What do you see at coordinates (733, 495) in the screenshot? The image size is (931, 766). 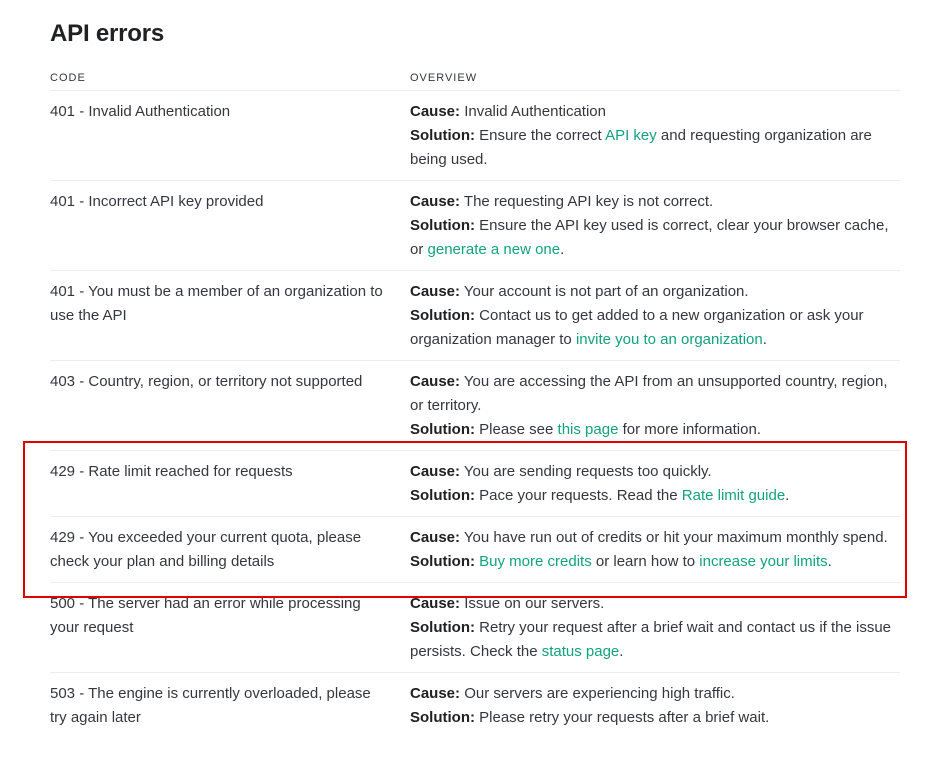 I see `solution-link: Rate limit guide` at bounding box center [733, 495].